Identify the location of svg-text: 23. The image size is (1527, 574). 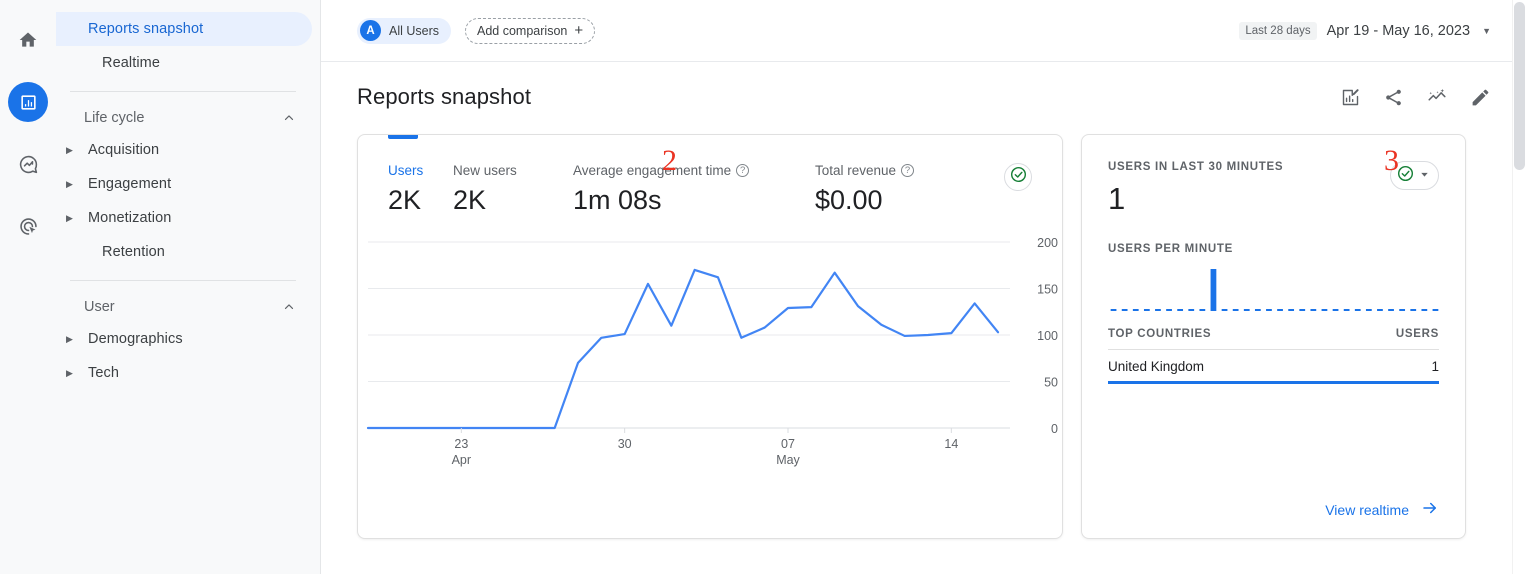
(461, 444).